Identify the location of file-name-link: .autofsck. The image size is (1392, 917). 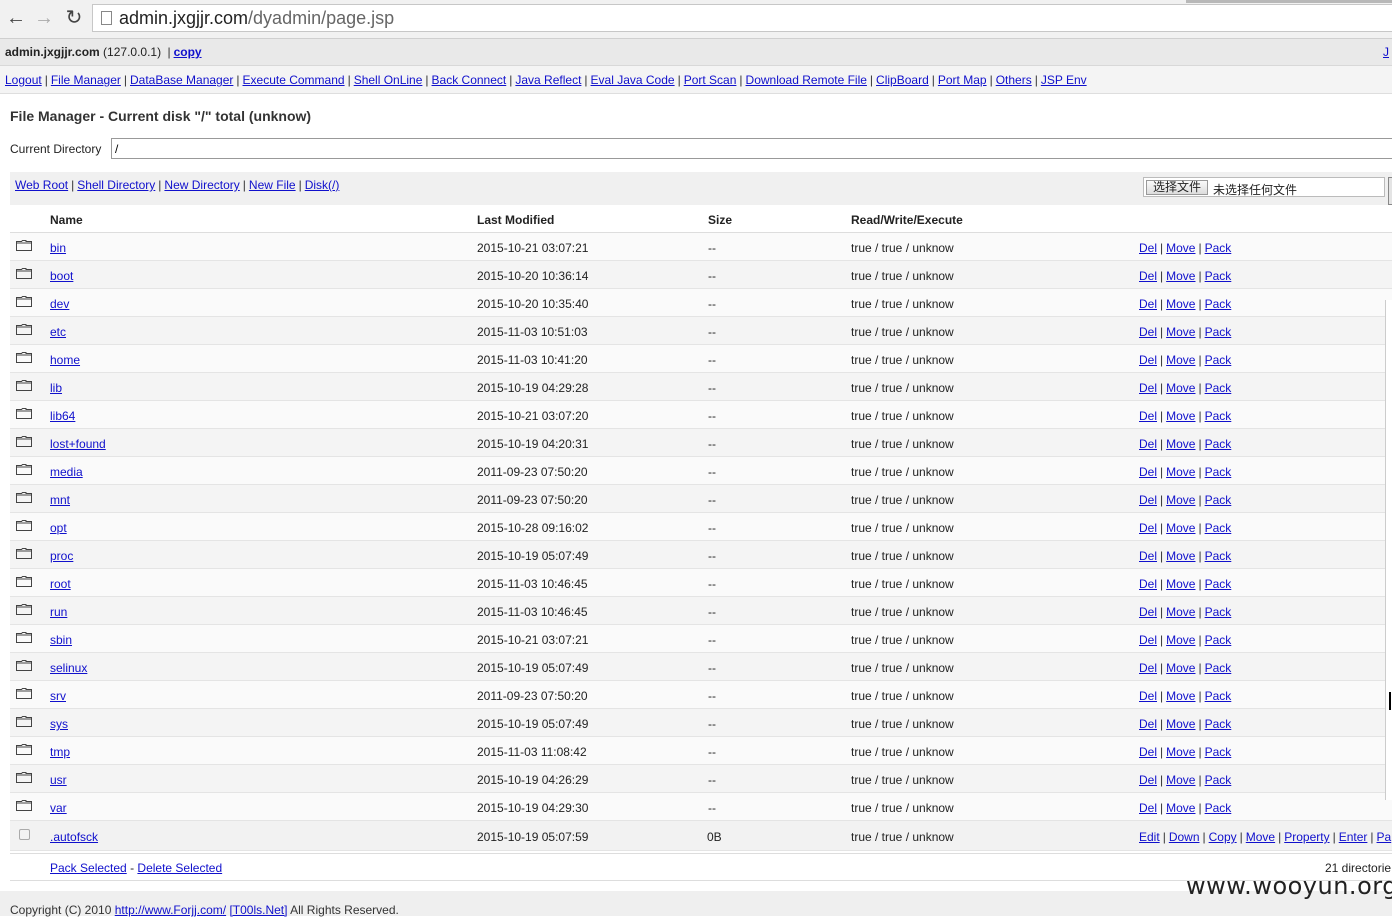
(74, 837).